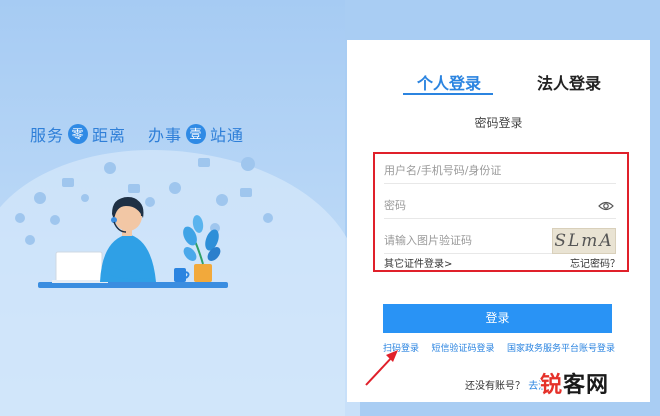  I want to click on username-field-wrapper, so click(500, 171).